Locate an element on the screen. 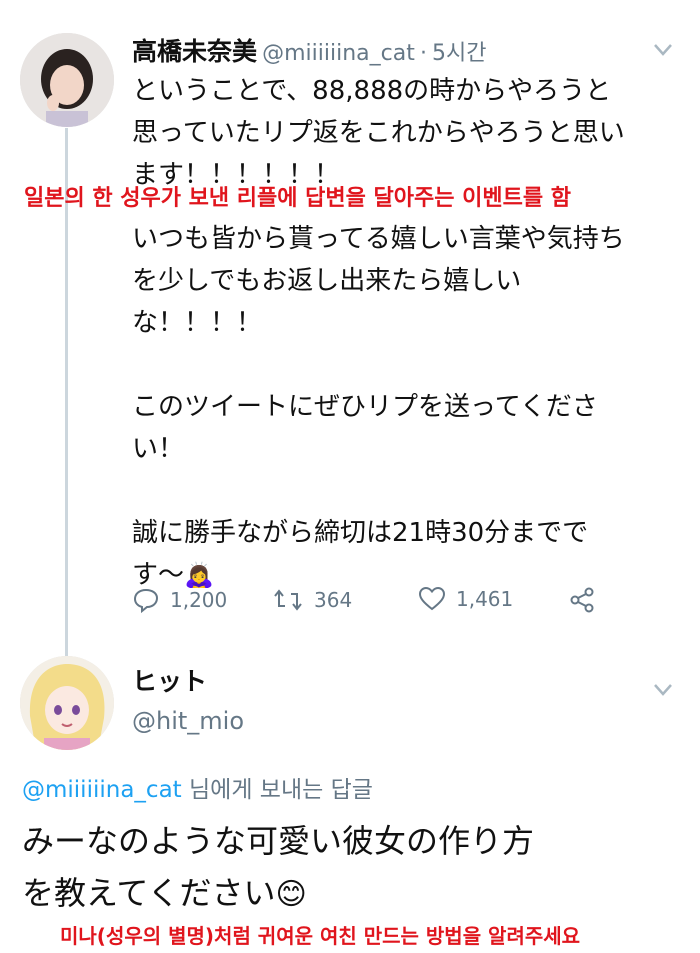 This screenshot has width=700, height=953. share-icon is located at coordinates (582, 600).